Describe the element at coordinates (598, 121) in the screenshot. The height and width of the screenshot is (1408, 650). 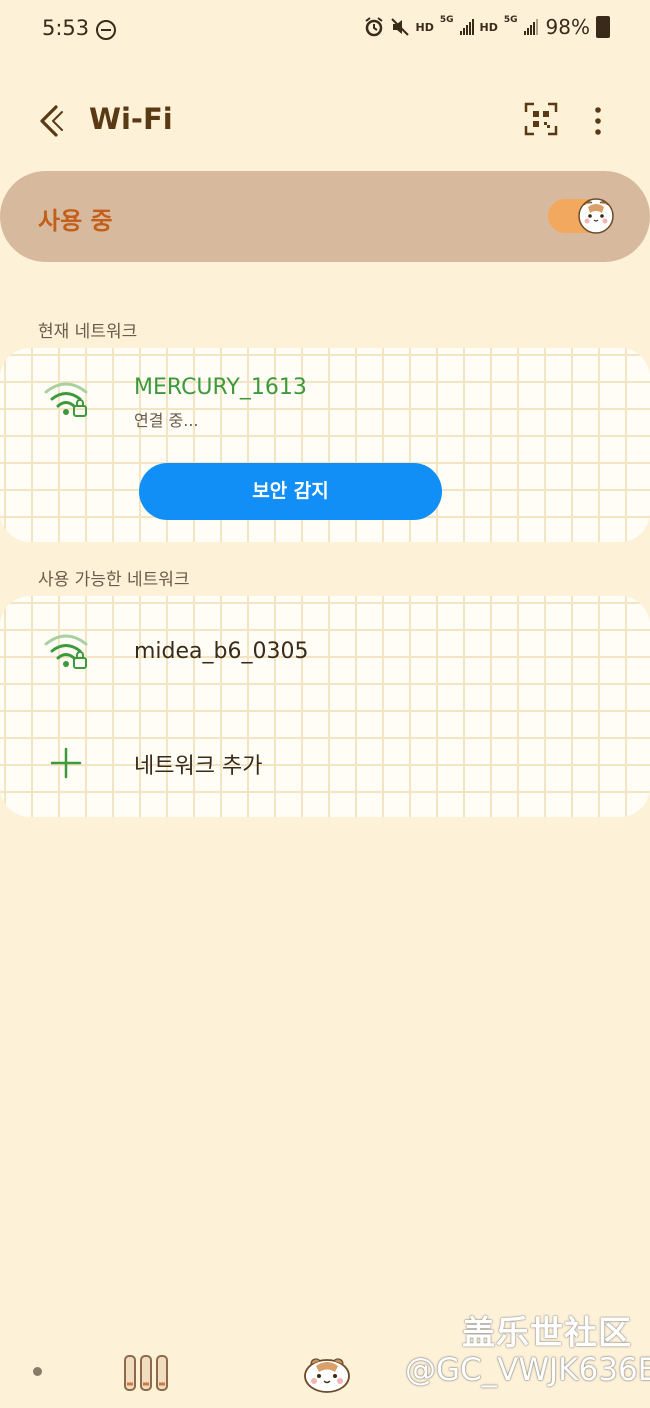
I see `more-options-icon` at that location.